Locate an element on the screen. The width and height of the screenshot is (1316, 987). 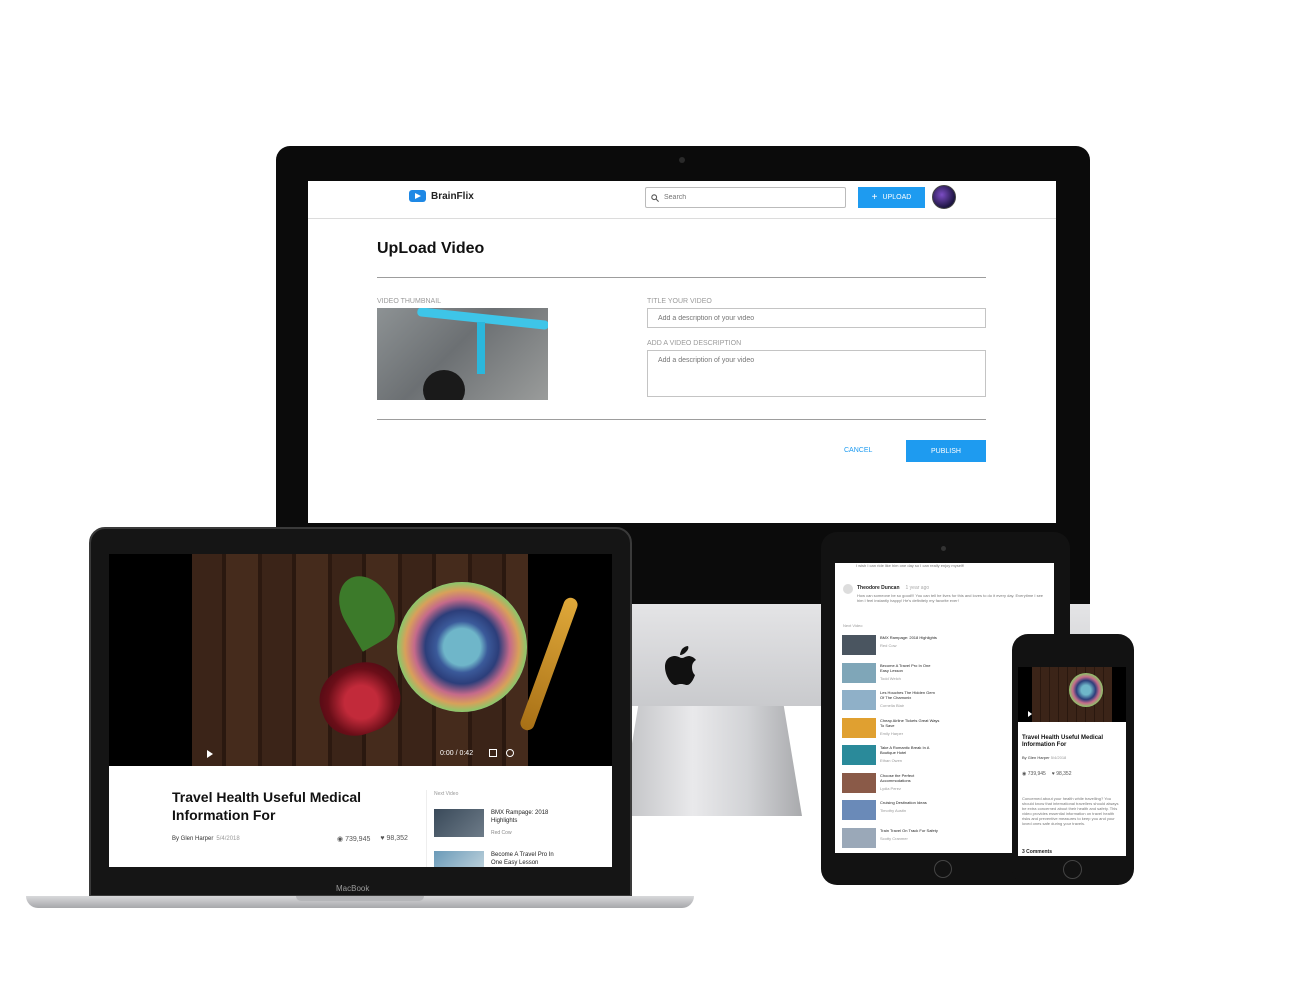
fullscreen-icon is located at coordinates (493, 753).